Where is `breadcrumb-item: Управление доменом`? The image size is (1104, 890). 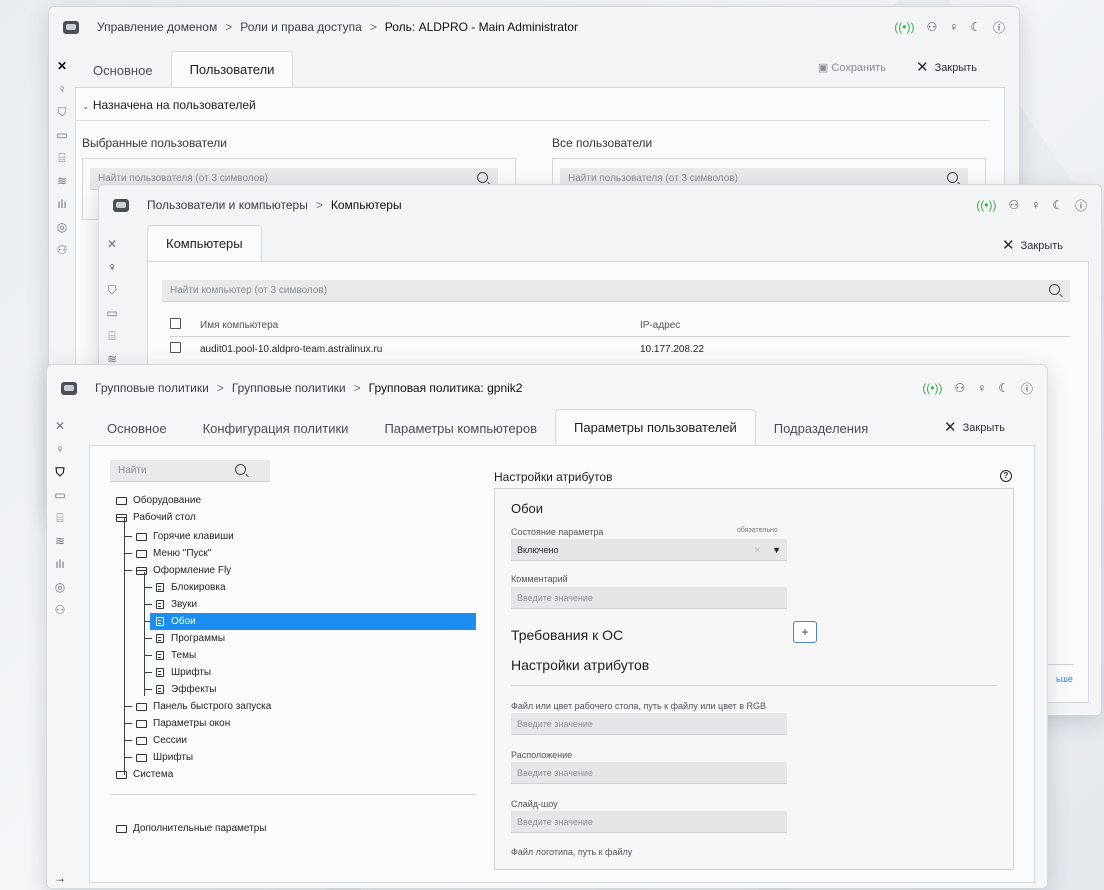
breadcrumb-item: Управление доменом is located at coordinates (157, 27).